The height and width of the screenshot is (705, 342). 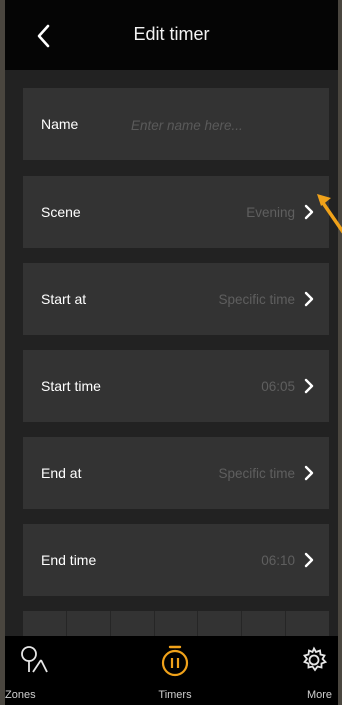 What do you see at coordinates (256, 473) in the screenshot?
I see `end-at-value: Specific time` at bounding box center [256, 473].